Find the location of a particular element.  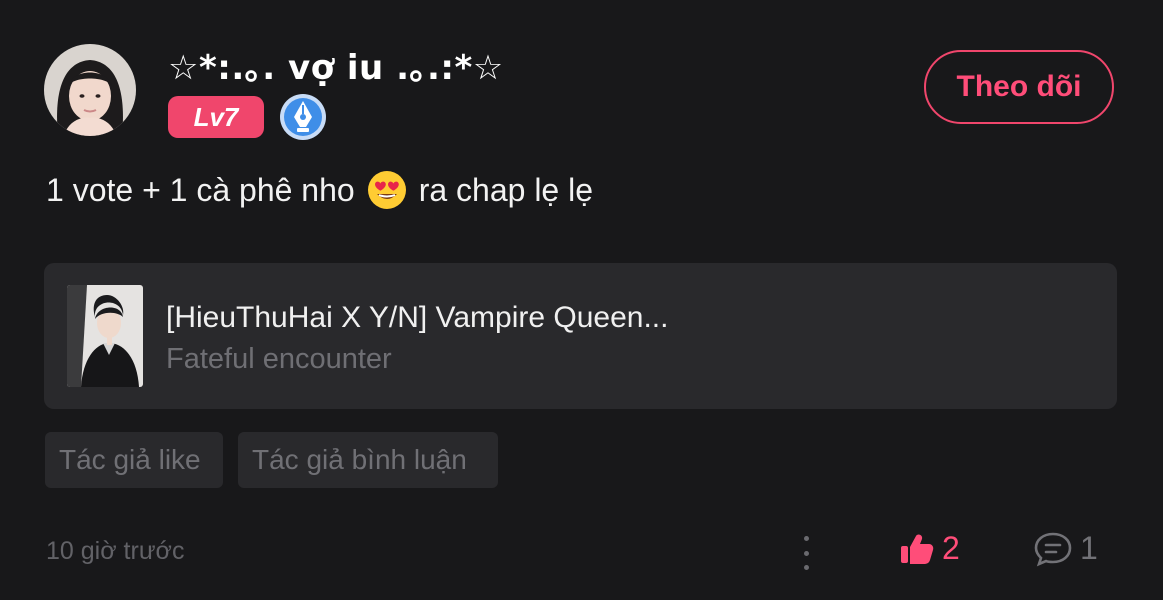

like-count: 2 is located at coordinates (951, 548).